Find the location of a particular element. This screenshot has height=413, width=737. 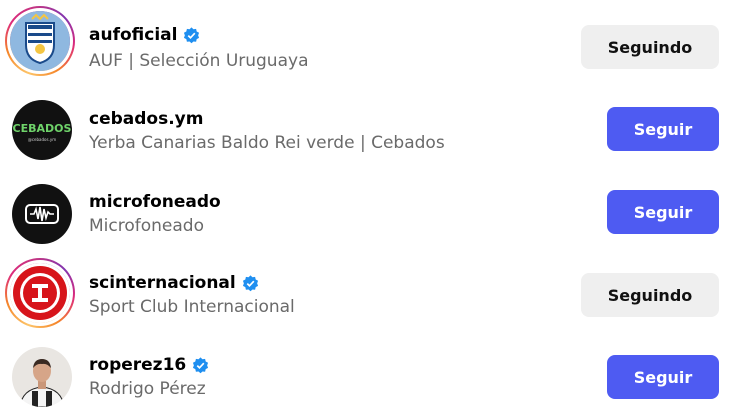

full-name: Rodrigo Pérez is located at coordinates (147, 389).